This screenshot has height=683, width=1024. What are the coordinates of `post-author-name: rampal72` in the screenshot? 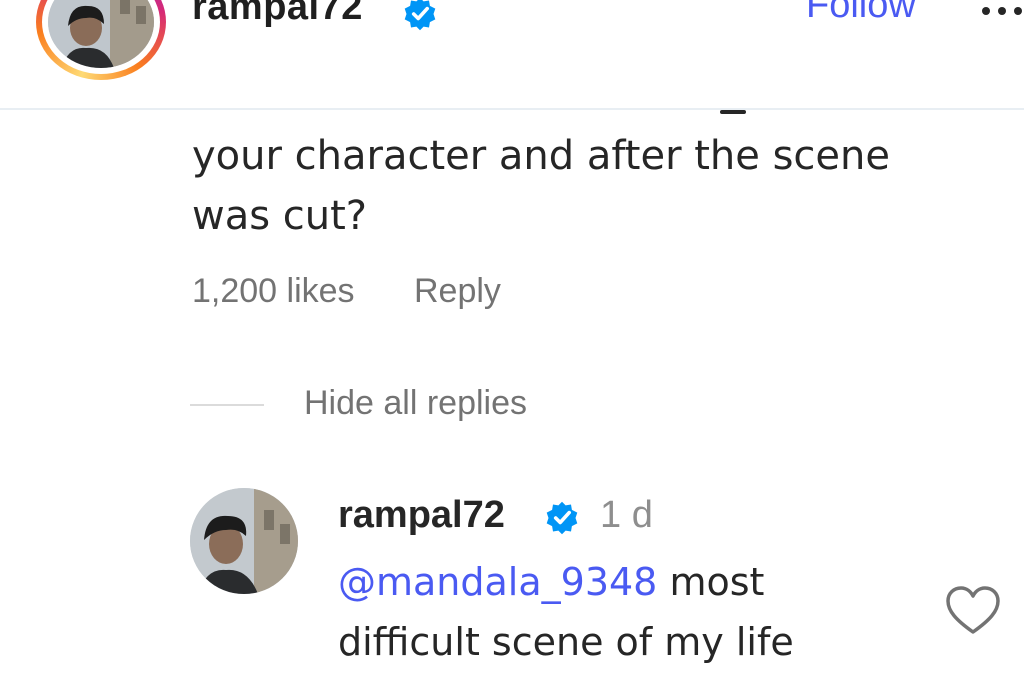 It's located at (277, 14).